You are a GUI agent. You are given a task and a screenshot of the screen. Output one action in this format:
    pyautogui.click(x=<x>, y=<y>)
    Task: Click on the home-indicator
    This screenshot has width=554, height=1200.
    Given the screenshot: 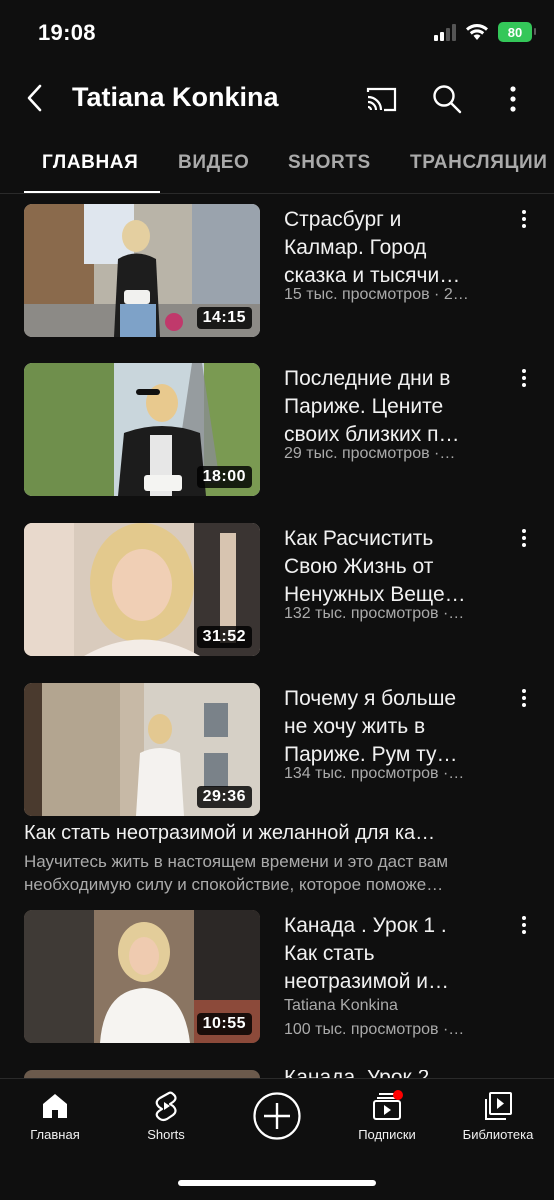 What is the action you would take?
    pyautogui.click(x=277, y=1183)
    